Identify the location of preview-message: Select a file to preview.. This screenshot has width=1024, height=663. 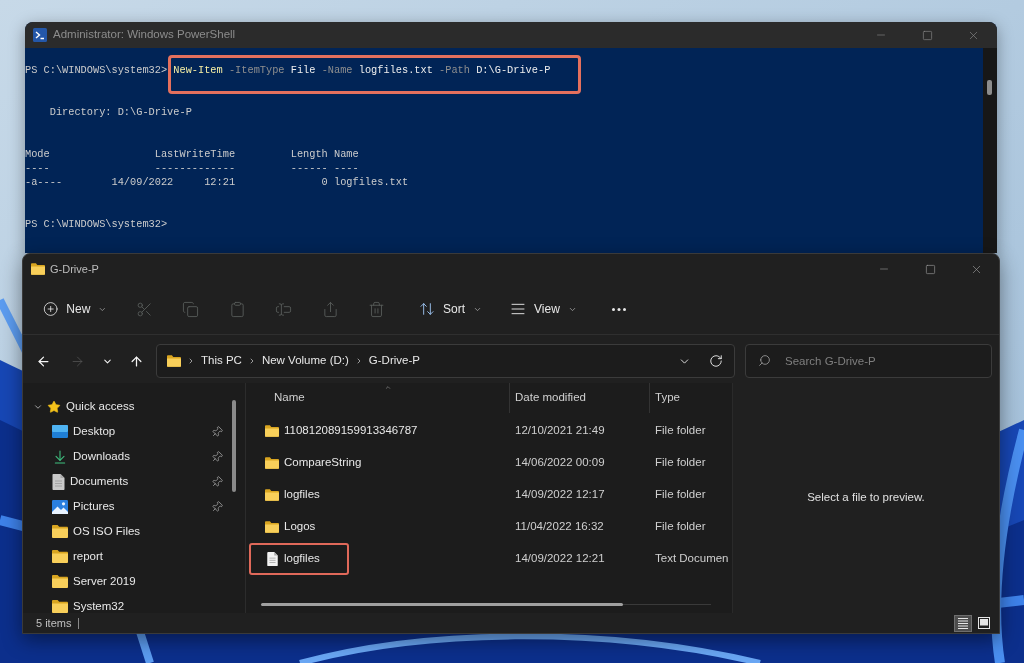
(866, 498).